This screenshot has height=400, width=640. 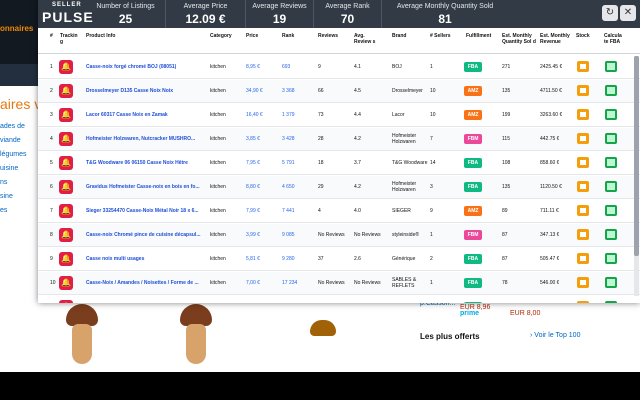 I want to click on monthly-qty-cell: 271, so click(x=506, y=67).